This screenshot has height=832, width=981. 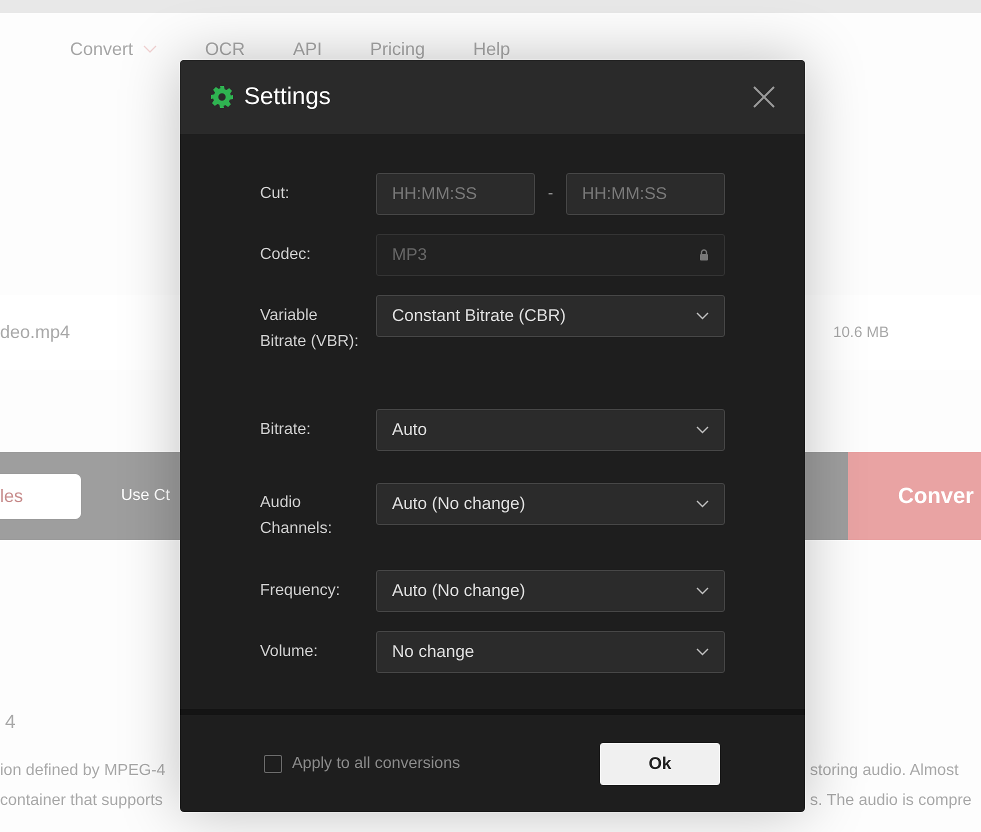 I want to click on paragraph-line: storing audio. Almost, so click(x=884, y=771).